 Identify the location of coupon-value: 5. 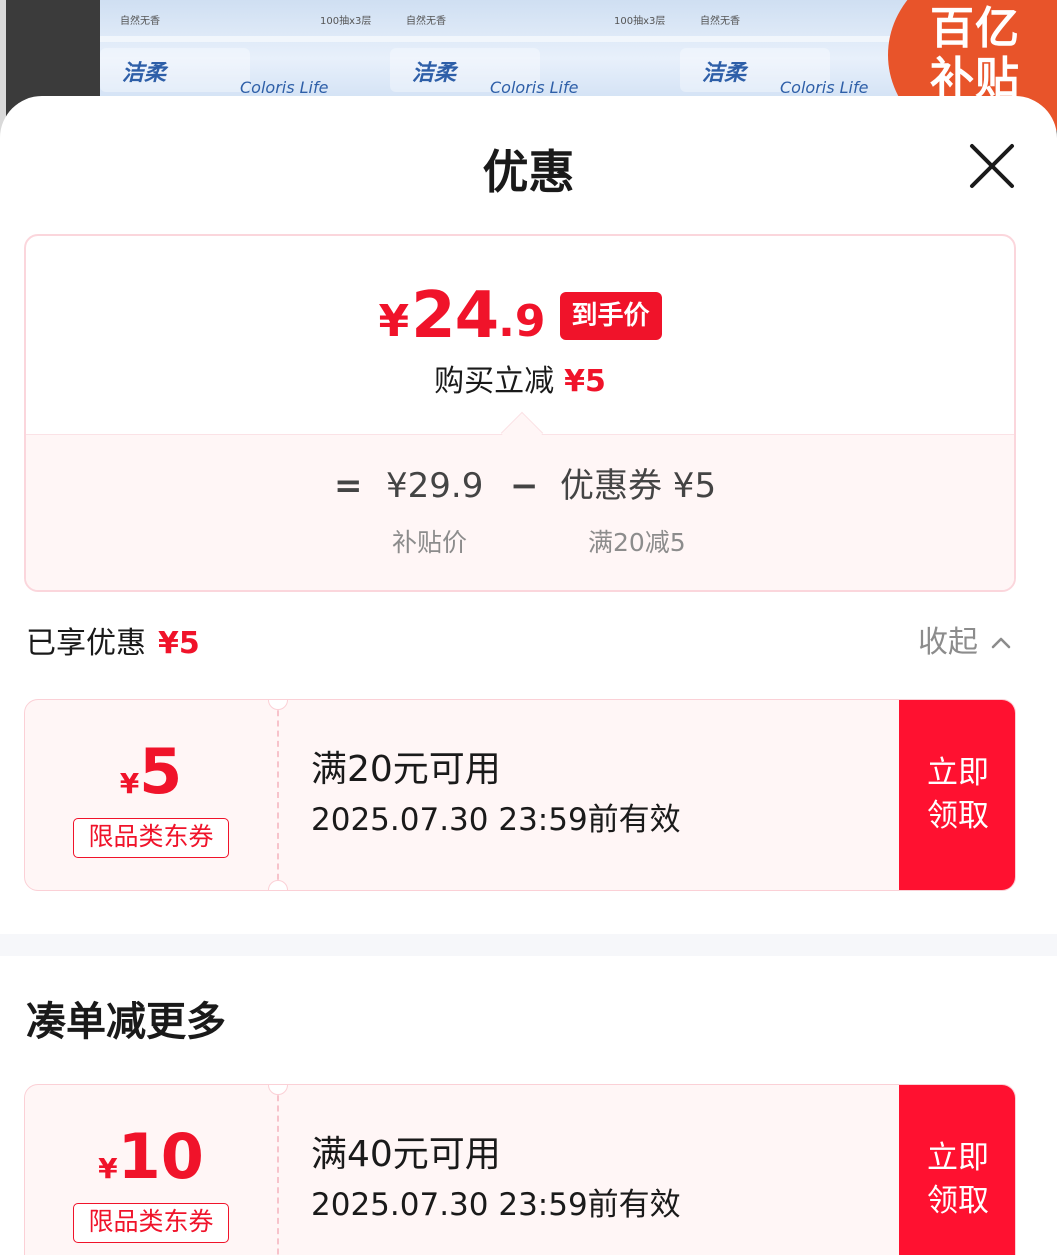
(161, 771).